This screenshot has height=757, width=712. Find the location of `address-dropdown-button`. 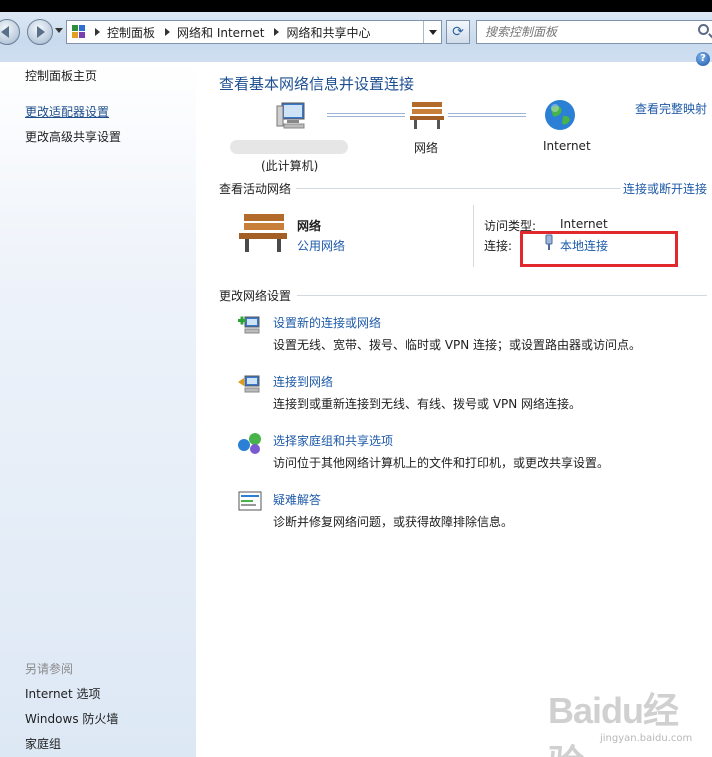

address-dropdown-button is located at coordinates (432, 32).